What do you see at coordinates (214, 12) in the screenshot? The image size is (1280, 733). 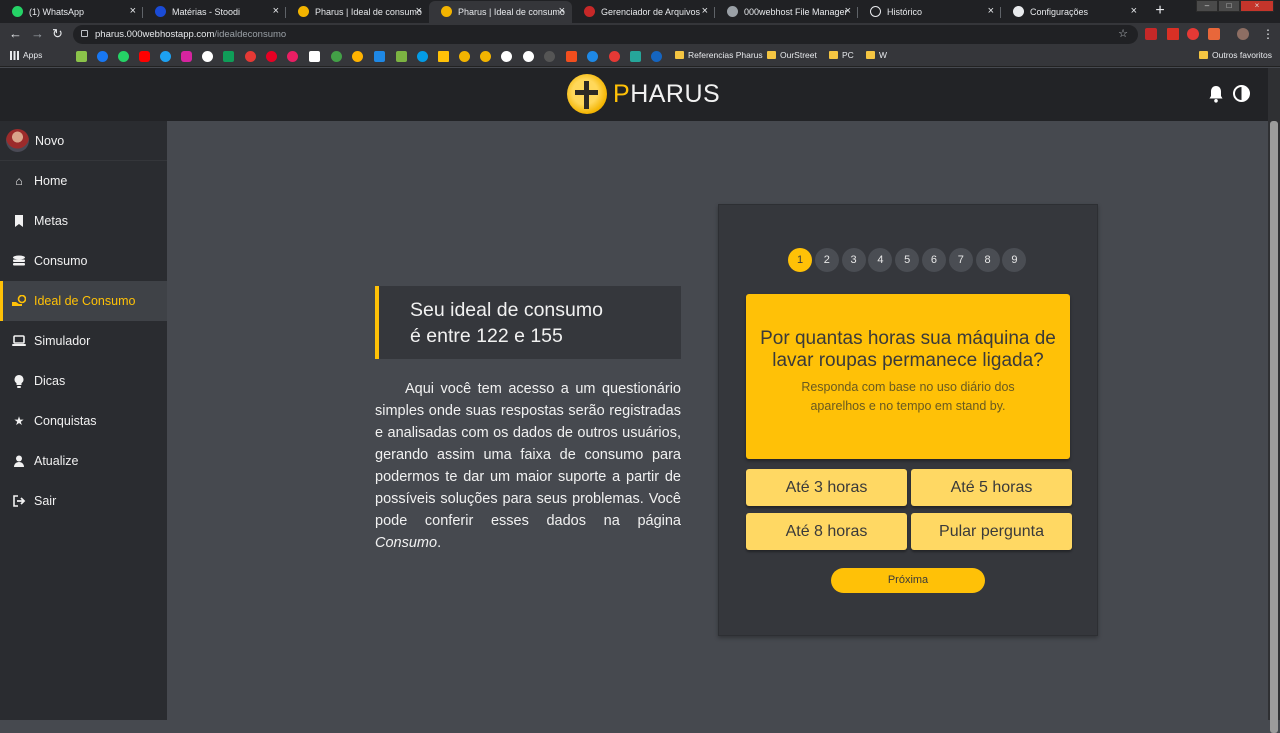 I see `tab-stoodi: Matérias - Stoodi ×` at bounding box center [214, 12].